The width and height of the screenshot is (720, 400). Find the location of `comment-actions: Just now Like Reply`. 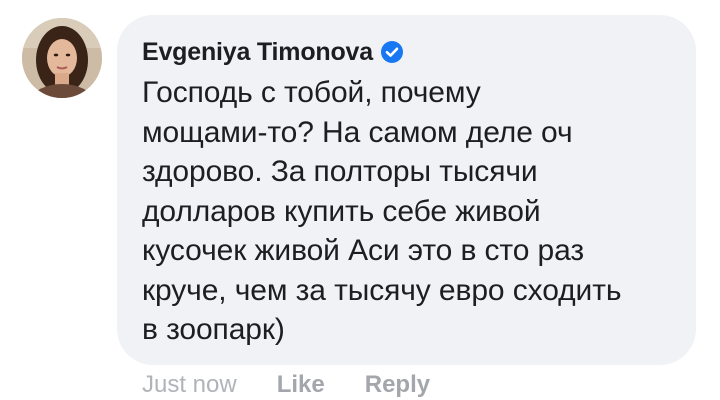

comment-actions: Just now Like Reply is located at coordinates (306, 384).